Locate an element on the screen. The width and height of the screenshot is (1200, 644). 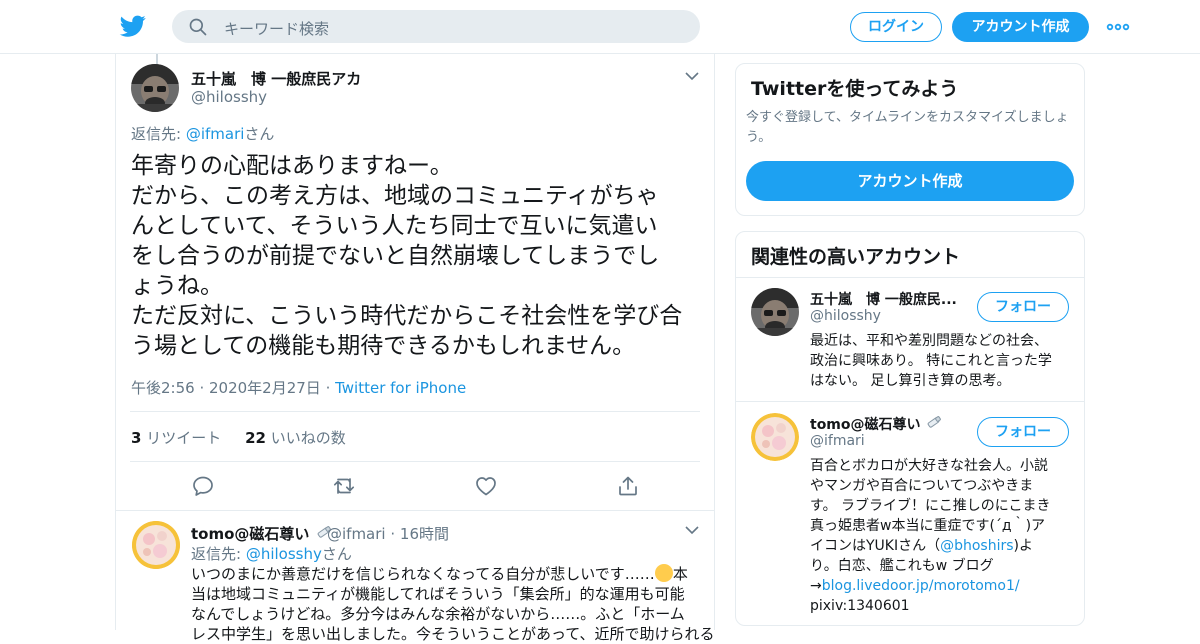
reply-text-line: なんでしょうけどね。多分今はみんな余裕がないから……。ふと「ホーム is located at coordinates (438, 614).